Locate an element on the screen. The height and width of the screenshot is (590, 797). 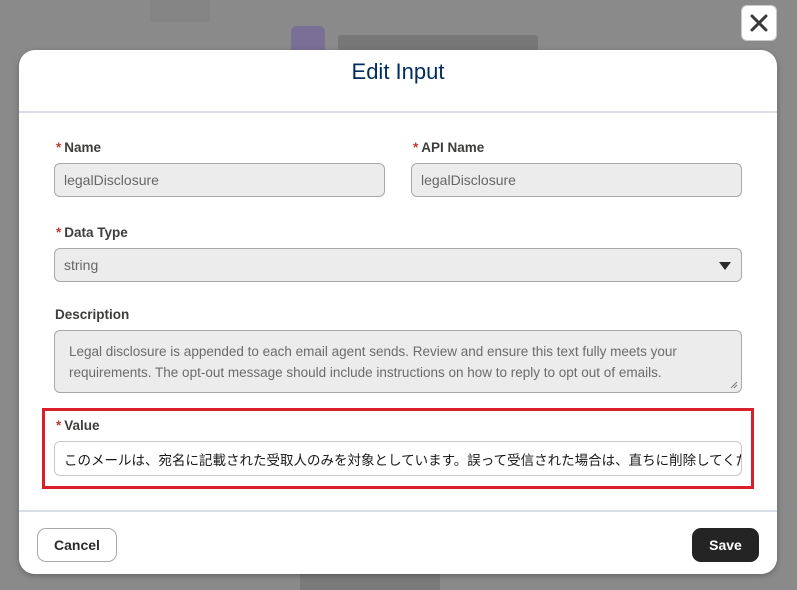
modal-header: Edit Input is located at coordinates (398, 81).